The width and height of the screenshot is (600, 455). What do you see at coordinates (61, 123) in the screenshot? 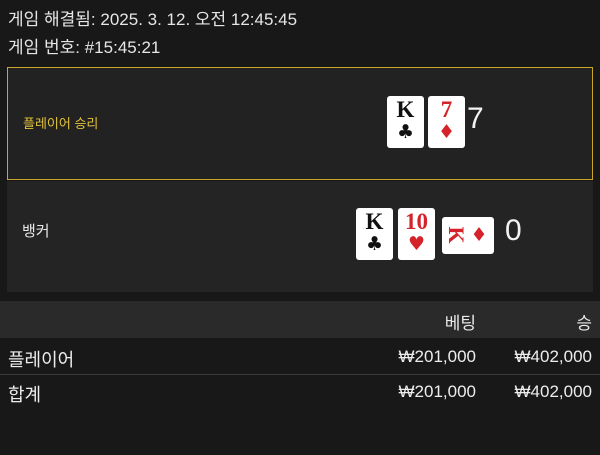
I see `player-win-label: 플레이어 승리` at bounding box center [61, 123].